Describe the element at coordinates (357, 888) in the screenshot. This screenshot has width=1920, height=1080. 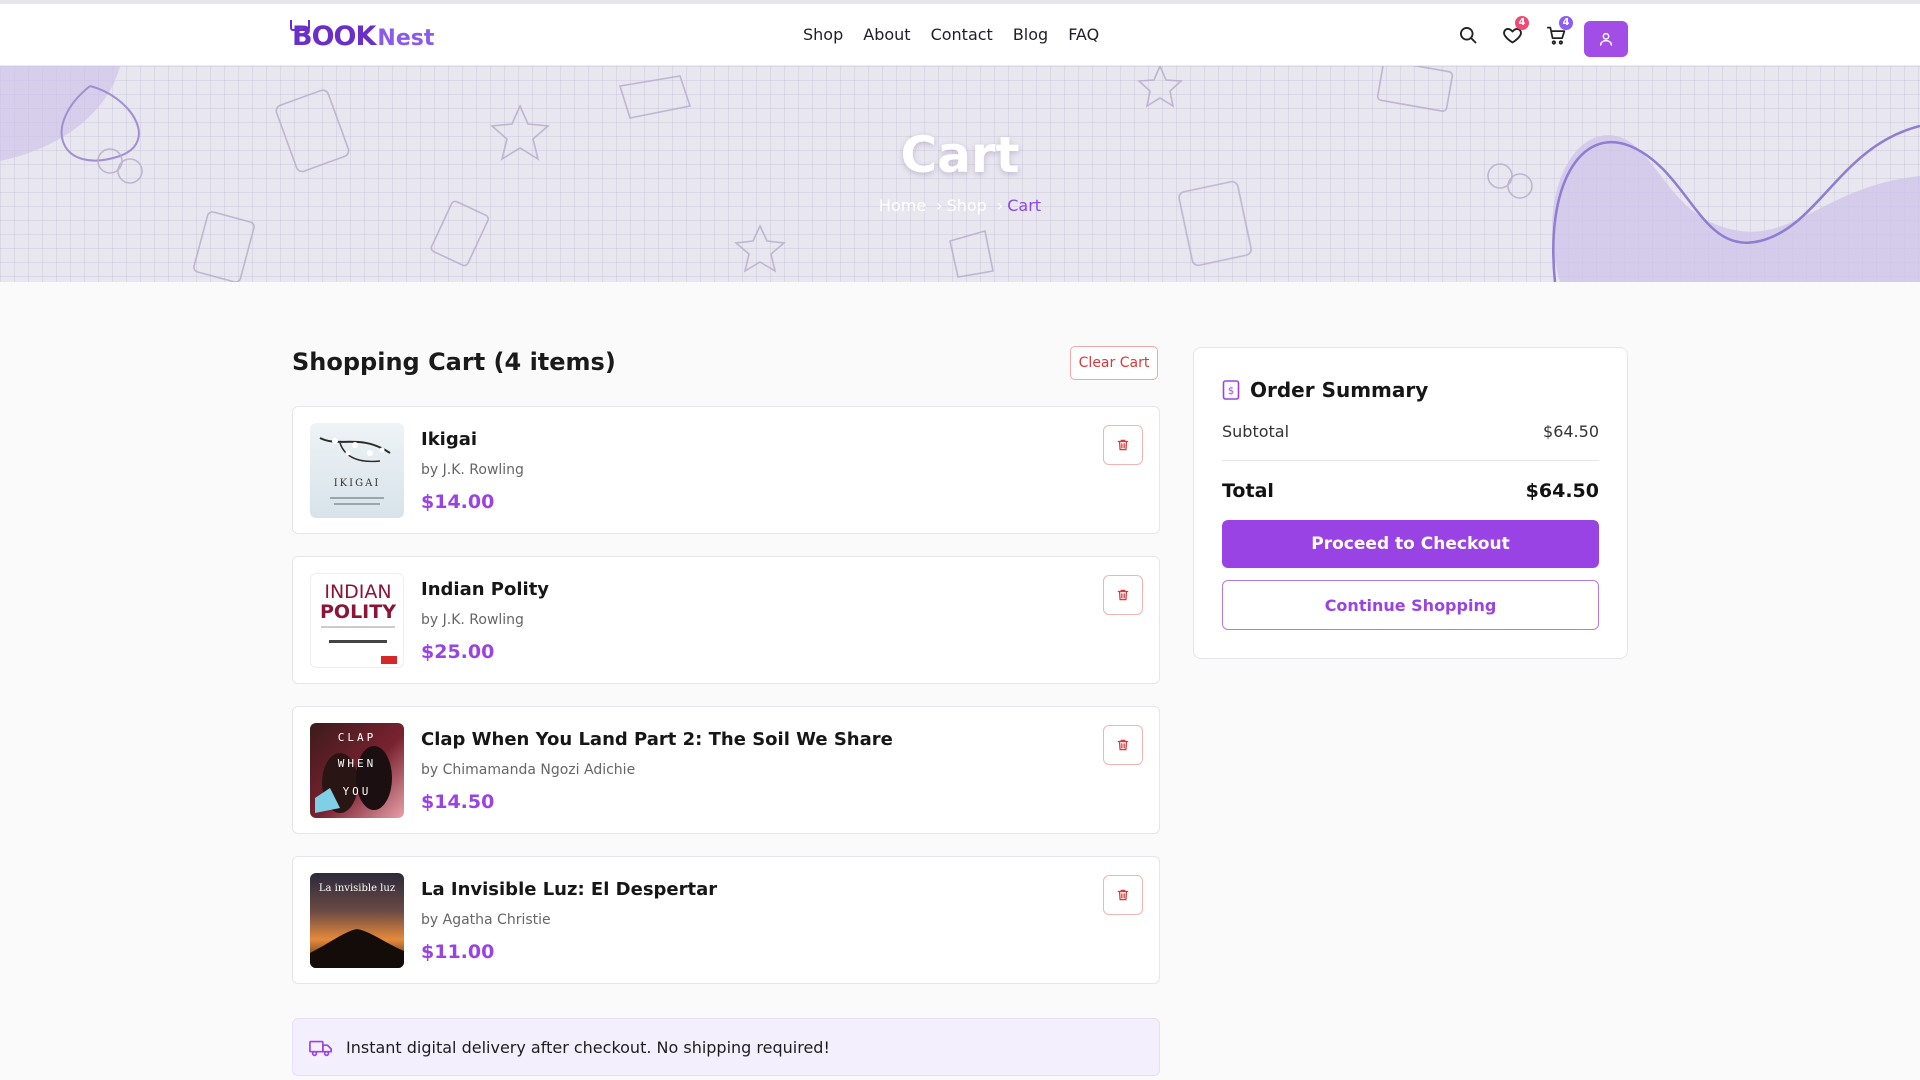
I see `svg-text: La invisible luz` at that location.